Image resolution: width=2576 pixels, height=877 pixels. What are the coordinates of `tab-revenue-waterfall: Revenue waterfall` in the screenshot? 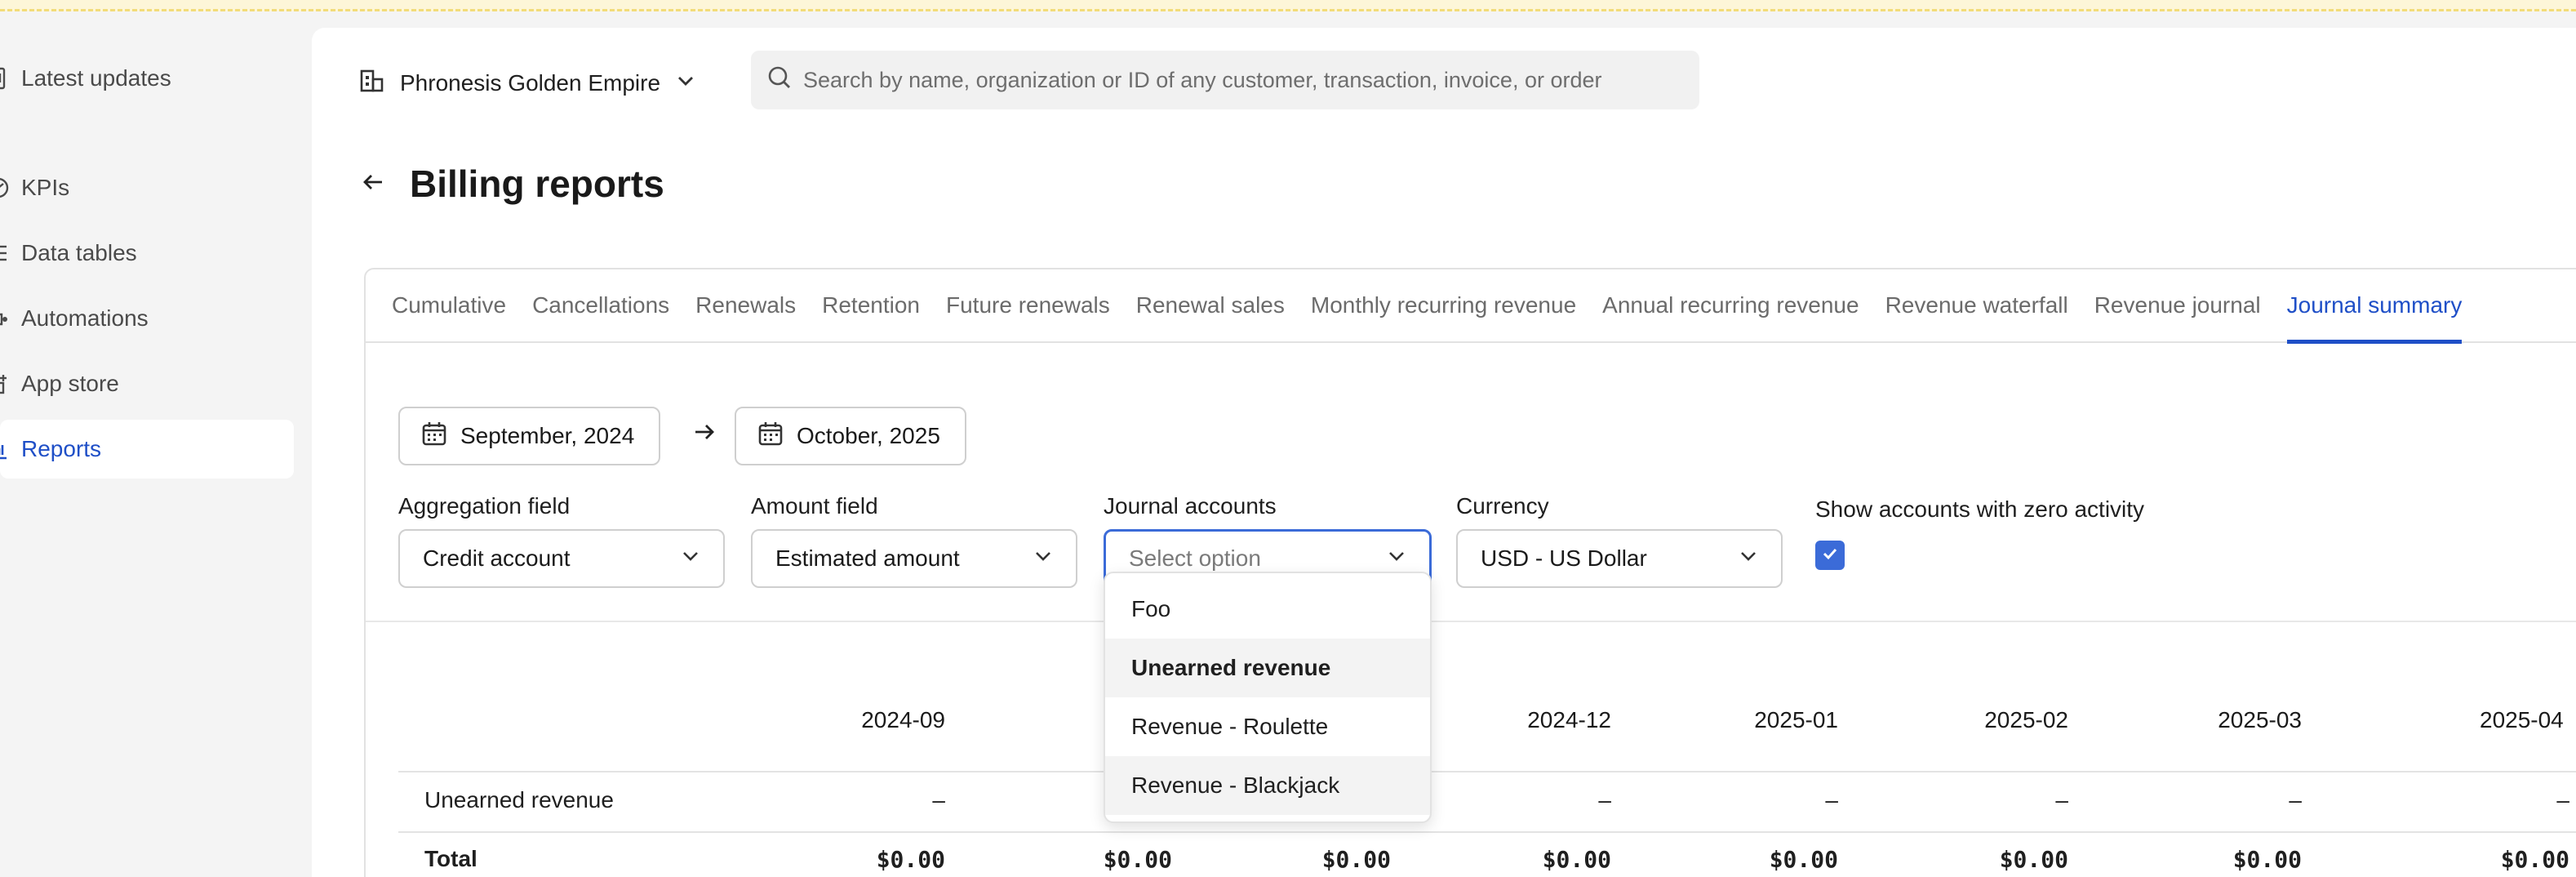 It's located at (1976, 305).